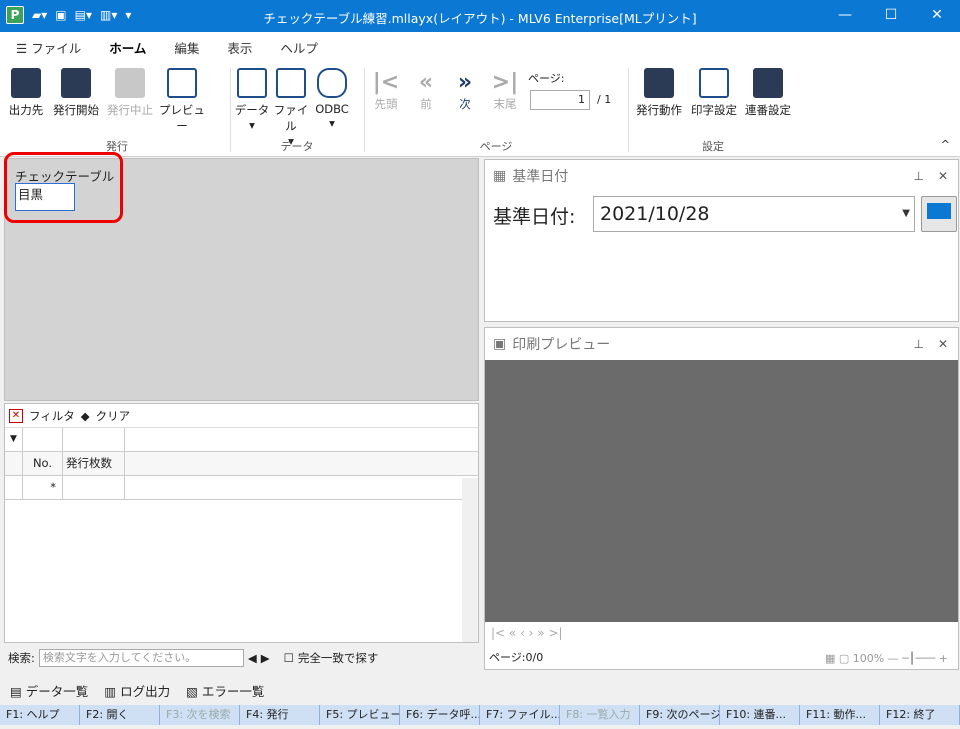 This screenshot has width=960, height=729. Describe the element at coordinates (186, 47) in the screenshot. I see `tab-edit: 編集` at that location.